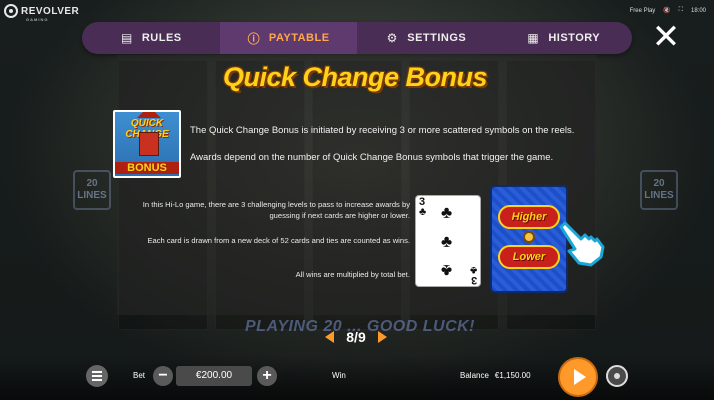 The image size is (714, 400). What do you see at coordinates (423, 207) in the screenshot?
I see `card-rank-top: 3 ♣` at bounding box center [423, 207].